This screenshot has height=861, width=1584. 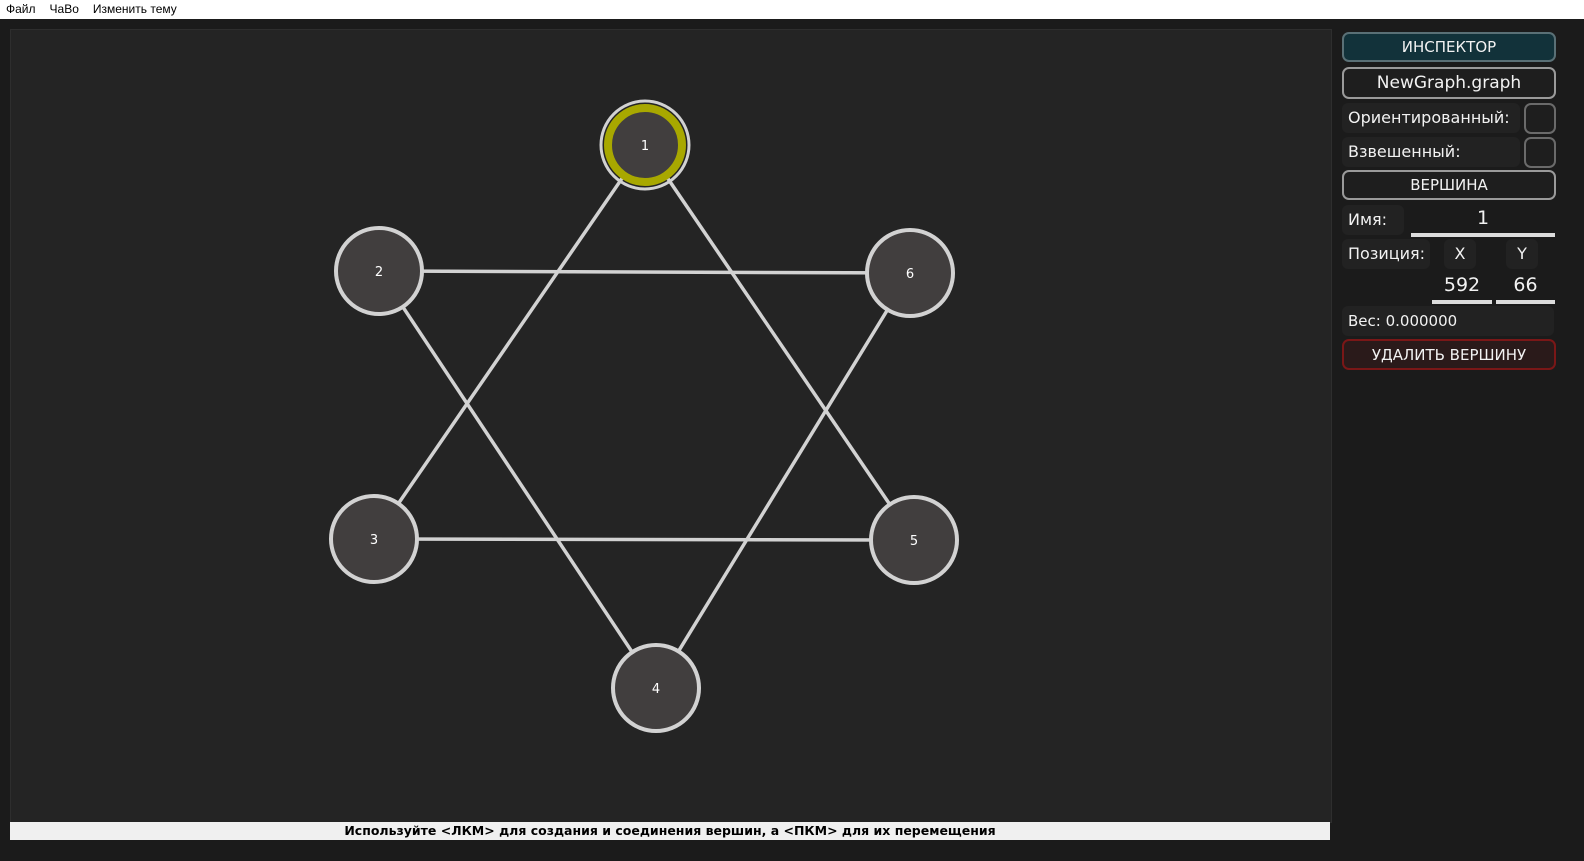 What do you see at coordinates (135, 9) in the screenshot?
I see `menu-change-theme: Изменить тему` at bounding box center [135, 9].